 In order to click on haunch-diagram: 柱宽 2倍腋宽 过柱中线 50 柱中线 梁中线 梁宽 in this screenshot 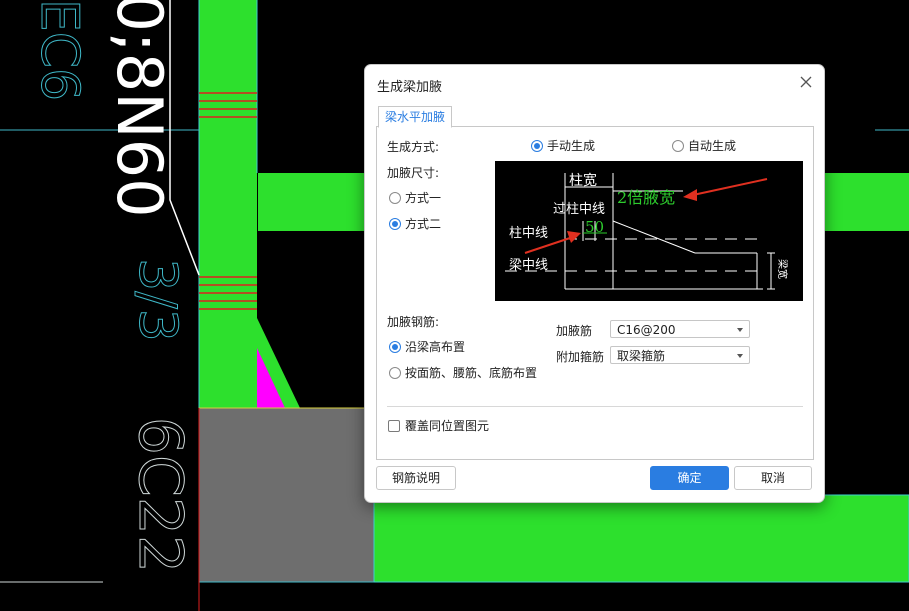, I will do `click(649, 231)`.